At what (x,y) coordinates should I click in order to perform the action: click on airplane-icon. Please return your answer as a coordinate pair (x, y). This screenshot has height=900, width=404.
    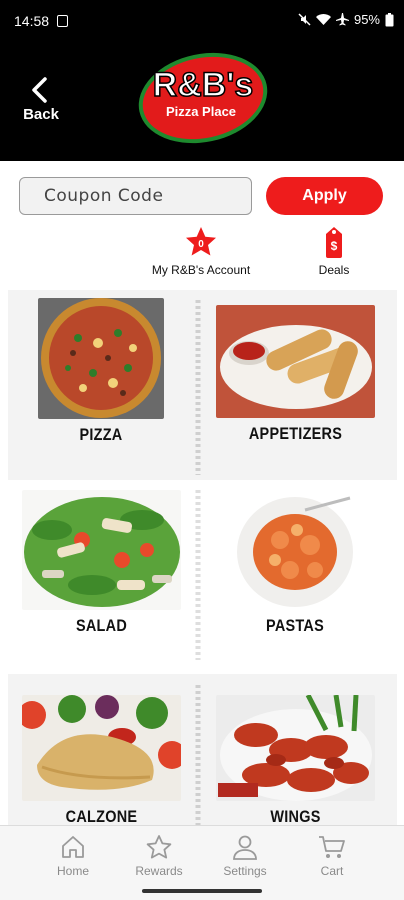
    Looking at the image, I should click on (342, 19).